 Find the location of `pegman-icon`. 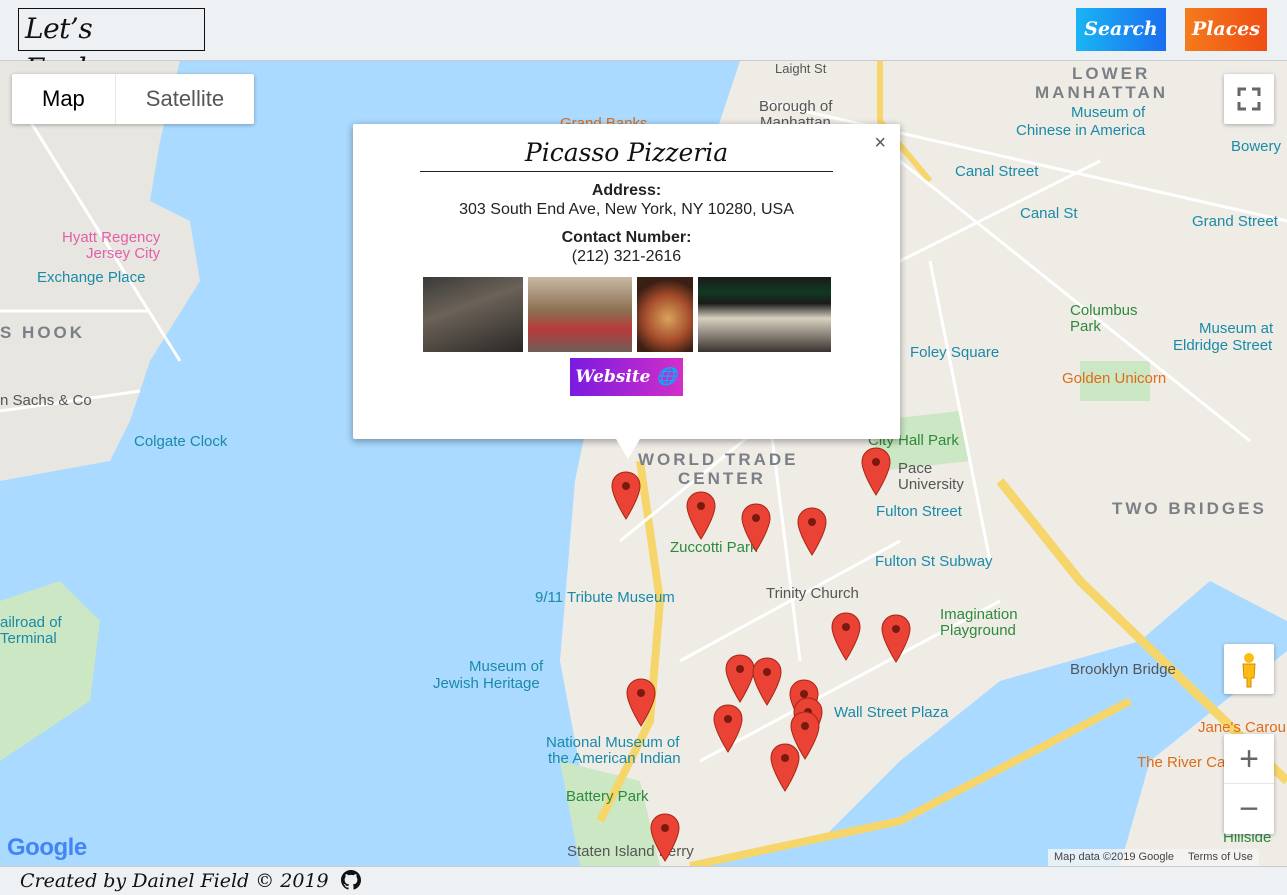

pegman-icon is located at coordinates (1249, 670).